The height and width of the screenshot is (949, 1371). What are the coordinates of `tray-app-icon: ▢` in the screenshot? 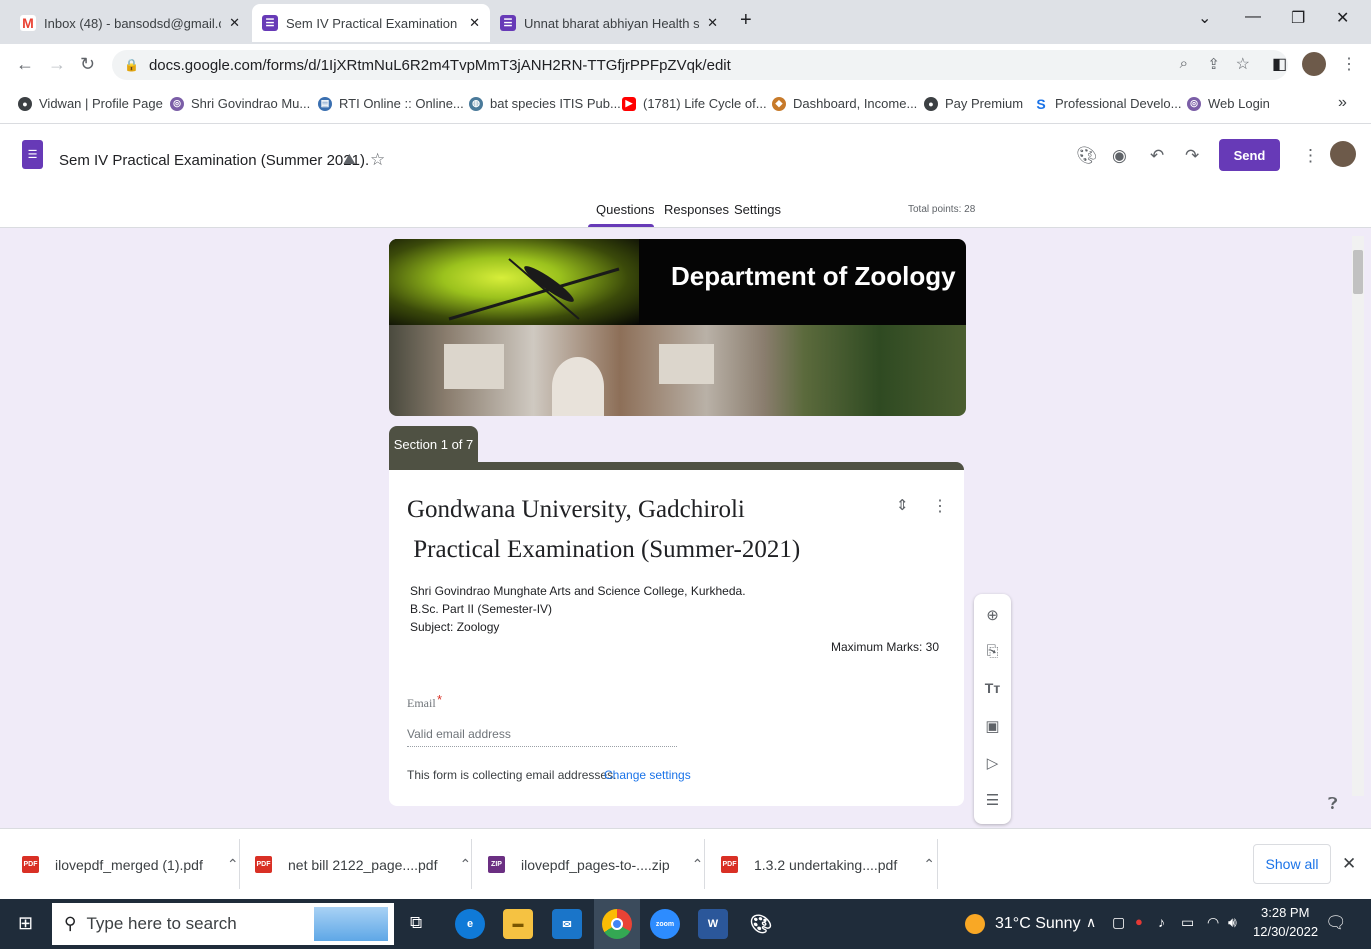 It's located at (1118, 922).